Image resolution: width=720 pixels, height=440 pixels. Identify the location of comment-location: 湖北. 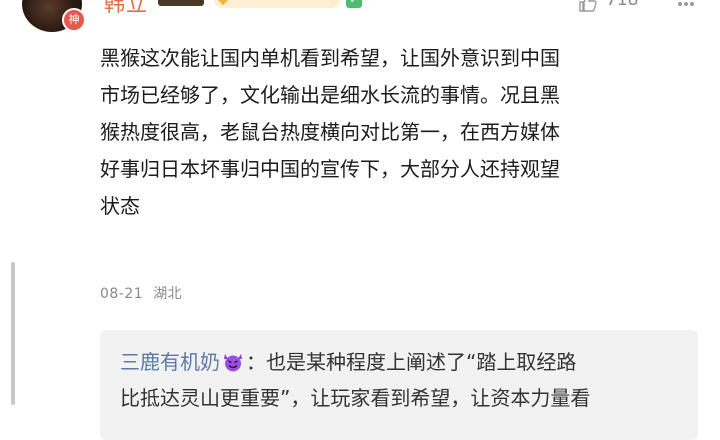
(168, 294).